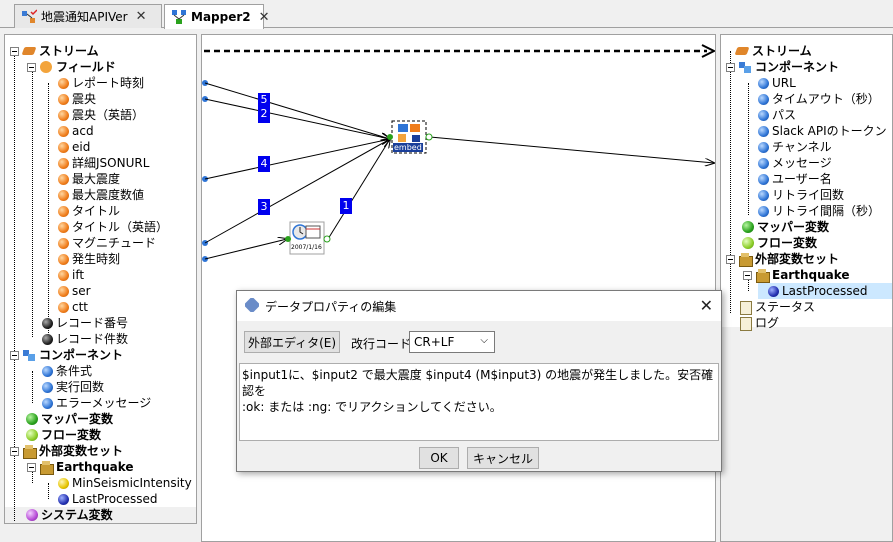  I want to click on tree-field-item: 詳細JSONURL, so click(103, 163).